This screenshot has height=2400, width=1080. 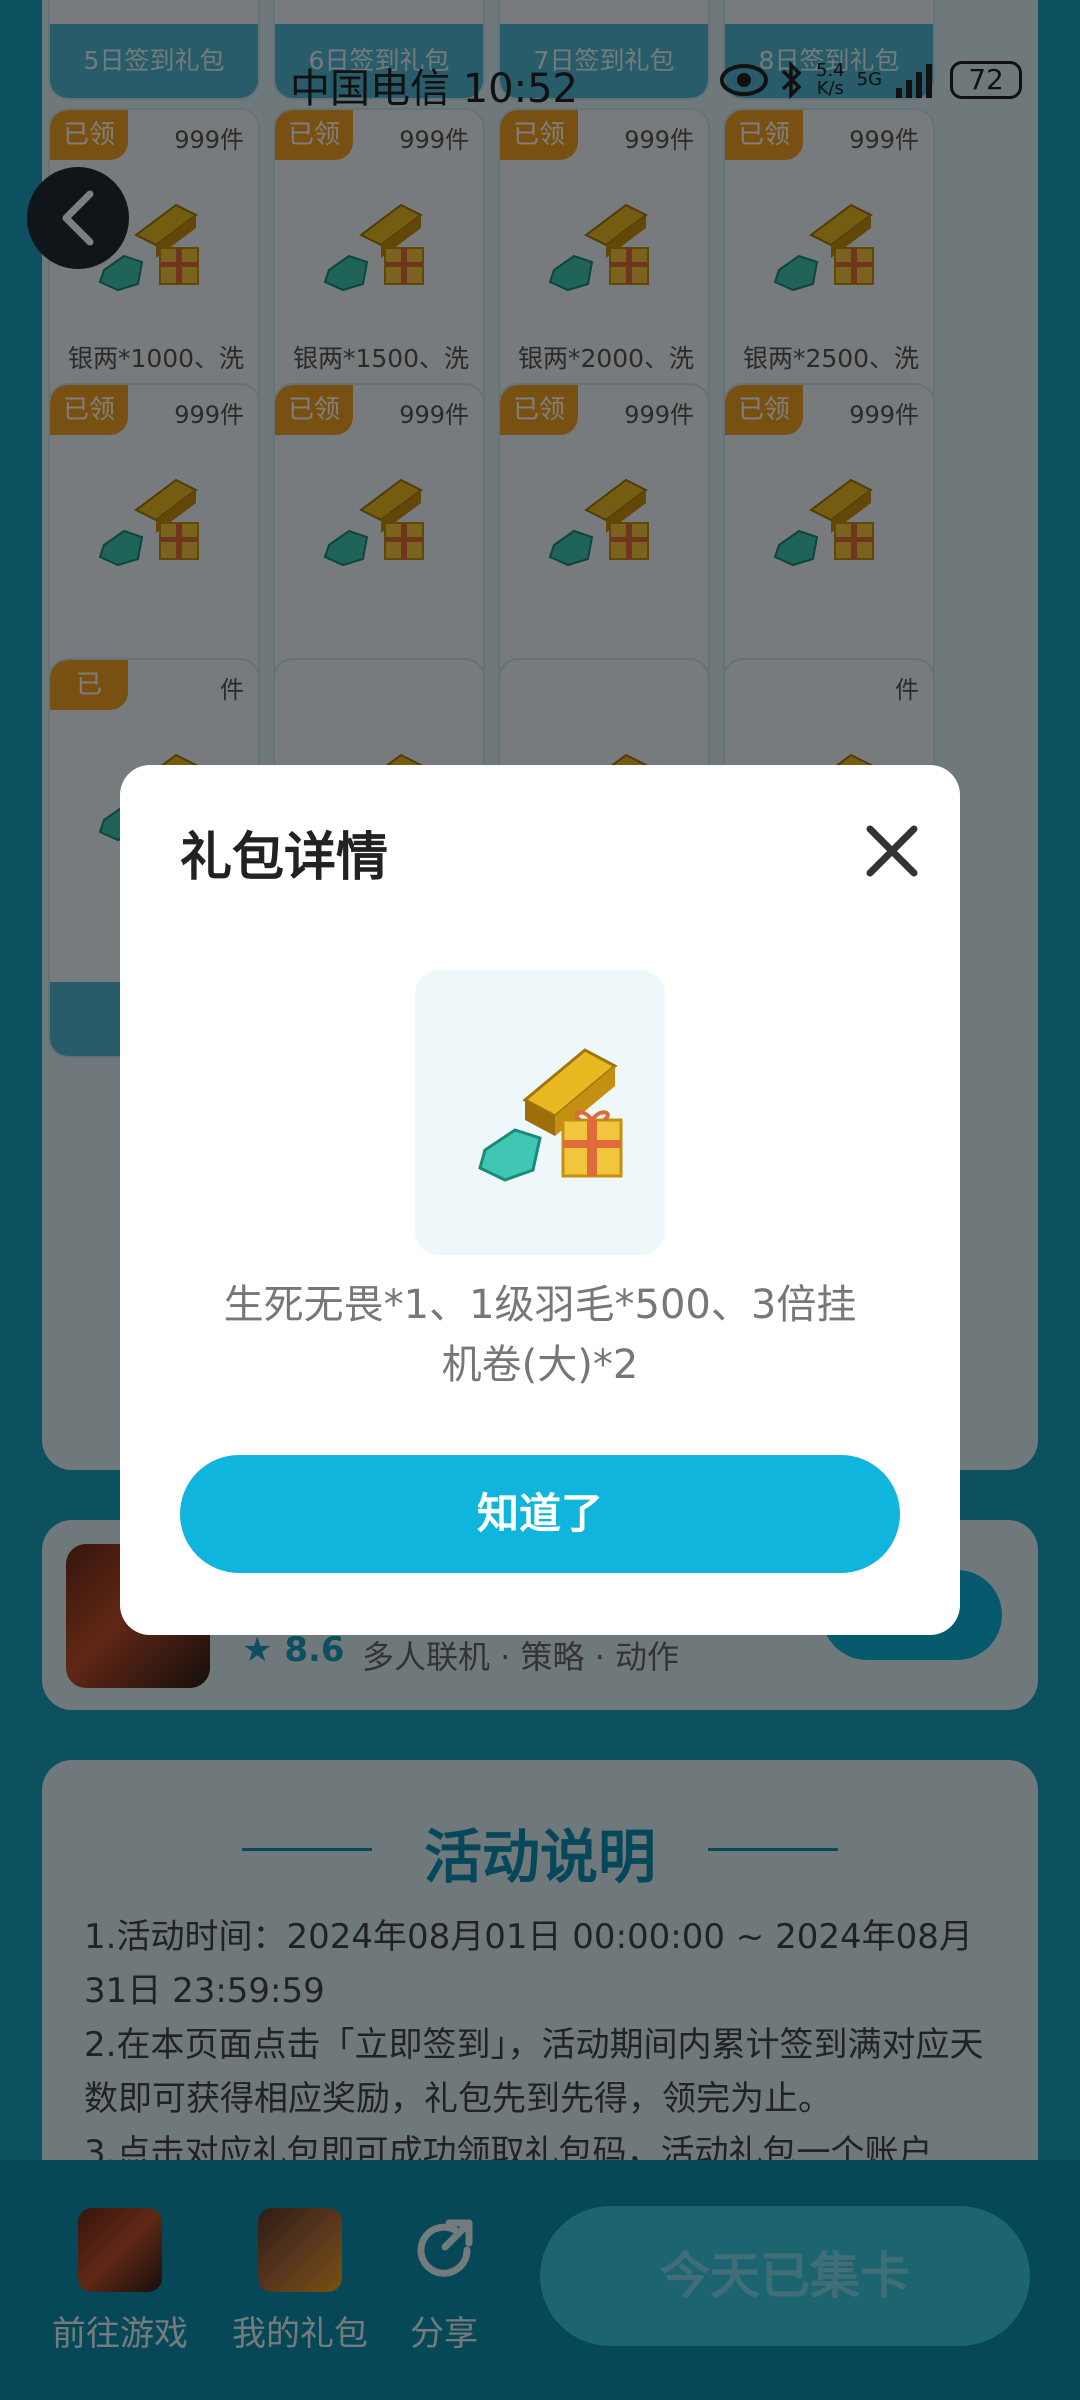 I want to click on gift-items-icon, so click(x=550, y=1115).